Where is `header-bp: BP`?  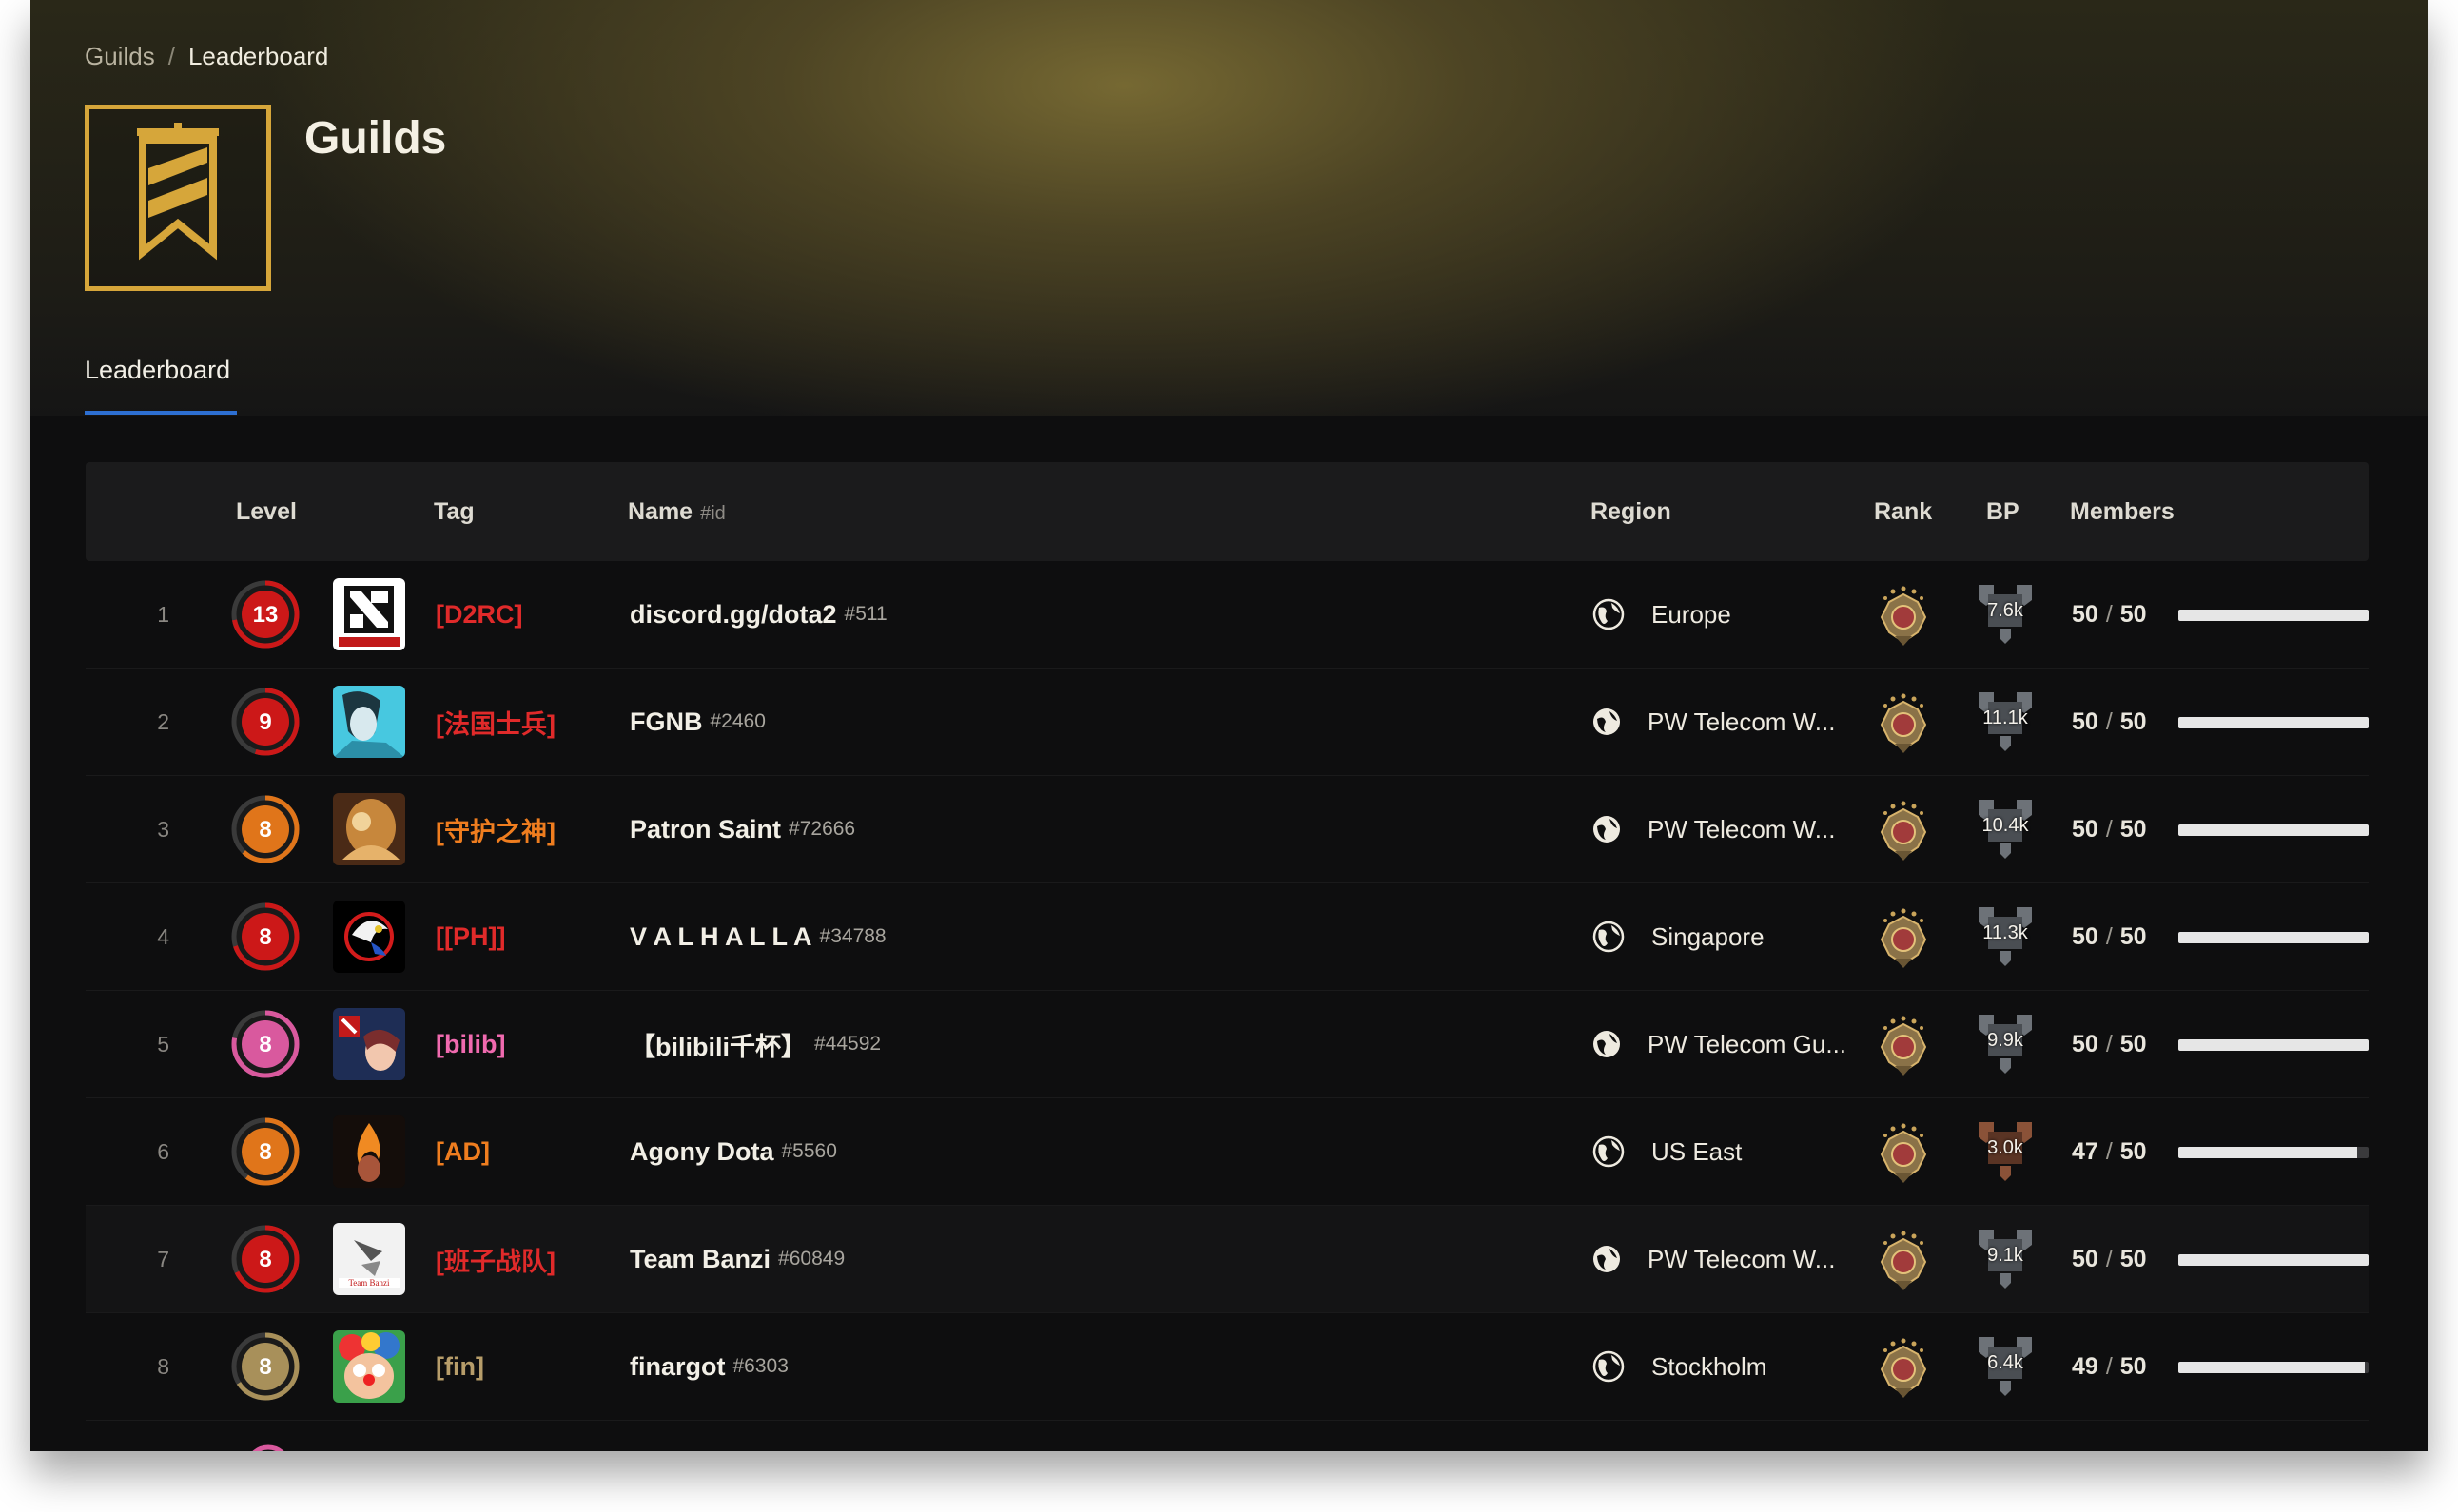 header-bp: BP is located at coordinates (2002, 512).